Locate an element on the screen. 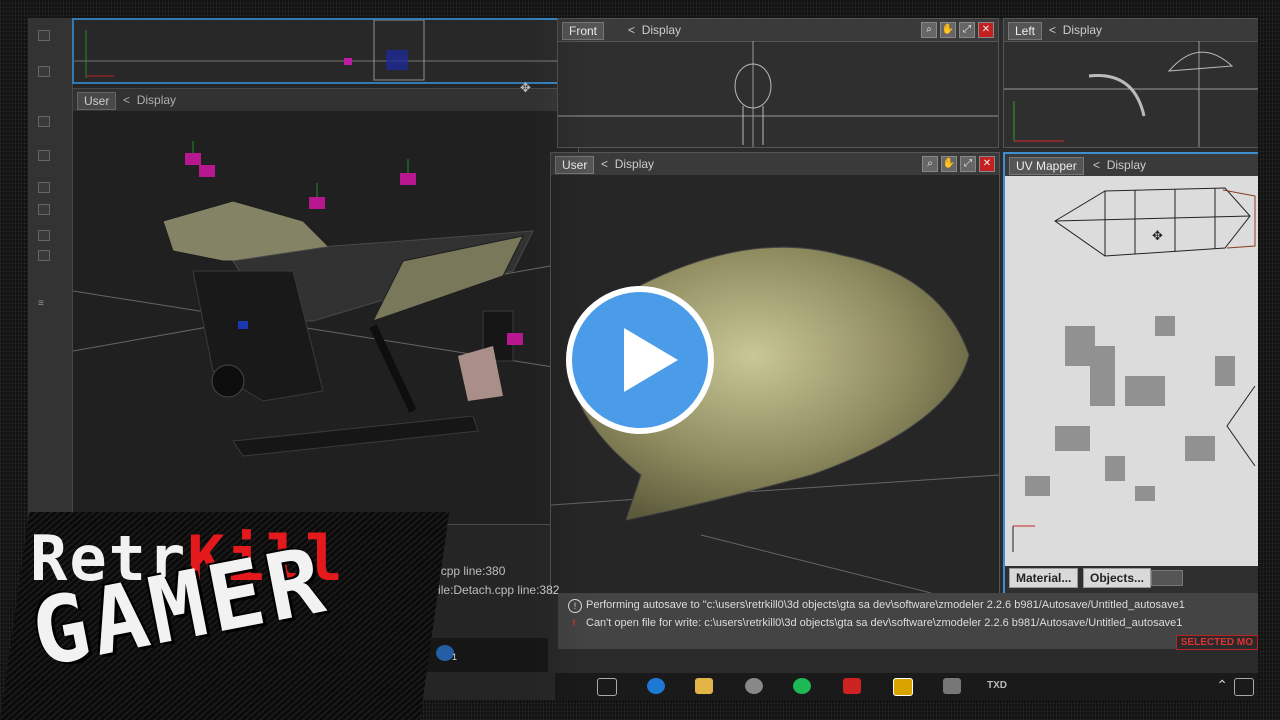  selected-mode-label: SELECTED MO is located at coordinates (1216, 642).